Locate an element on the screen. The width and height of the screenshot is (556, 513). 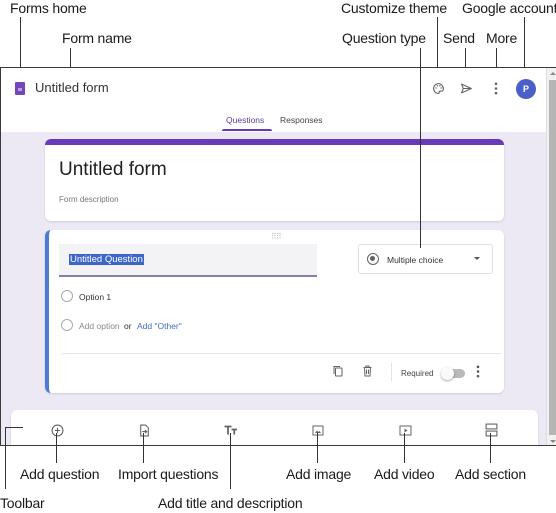
callout-add-title-description: Add title and description is located at coordinates (230, 503).